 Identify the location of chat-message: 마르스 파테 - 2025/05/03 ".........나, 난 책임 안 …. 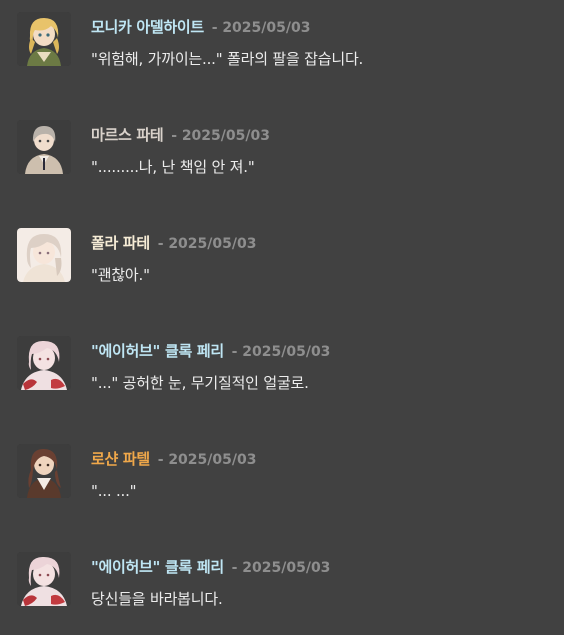
(282, 148).